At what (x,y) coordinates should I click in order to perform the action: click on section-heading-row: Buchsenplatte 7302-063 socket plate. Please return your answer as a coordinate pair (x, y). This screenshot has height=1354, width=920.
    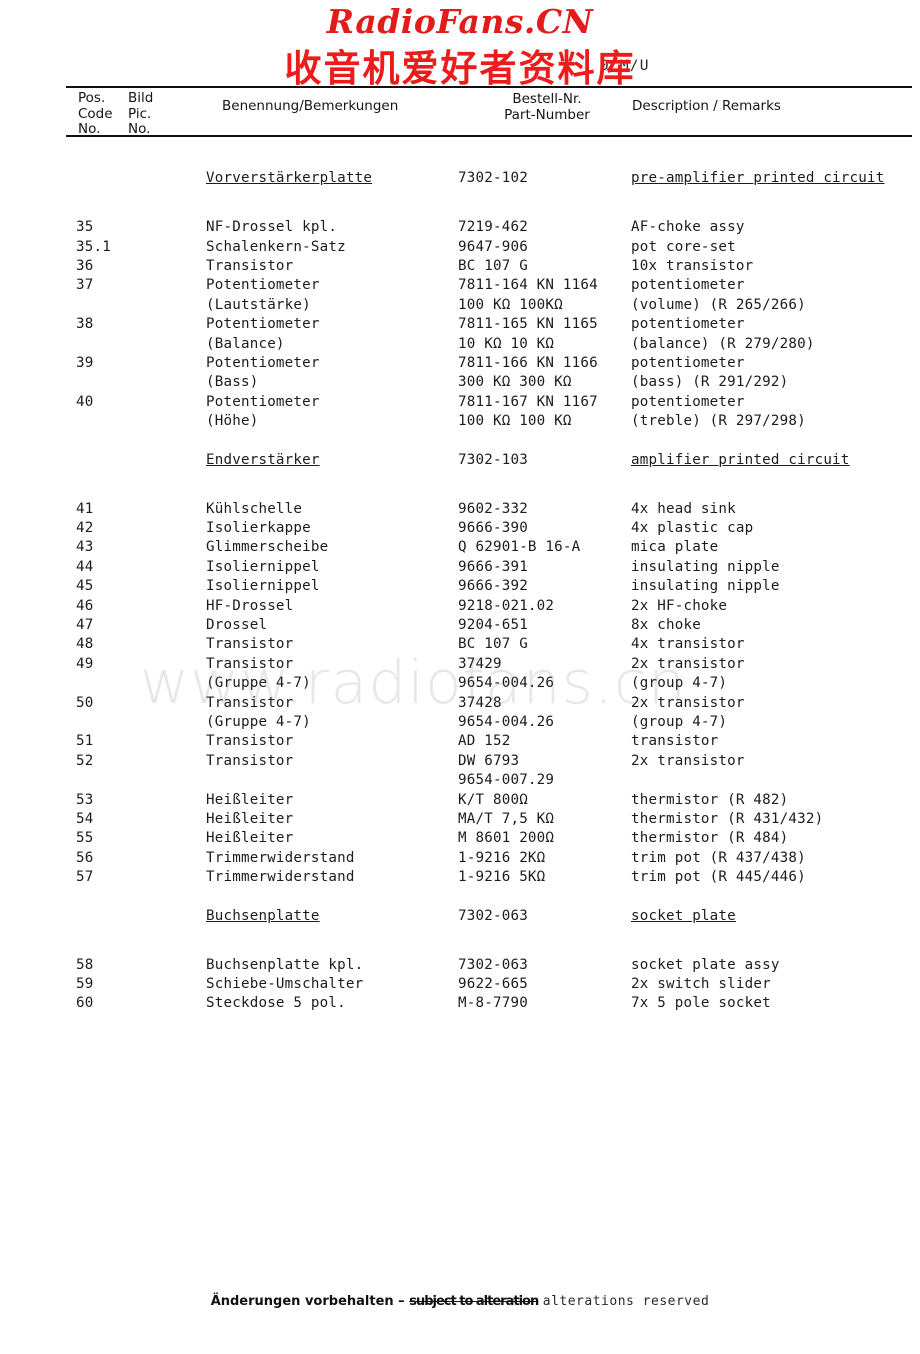
    Looking at the image, I should click on (489, 916).